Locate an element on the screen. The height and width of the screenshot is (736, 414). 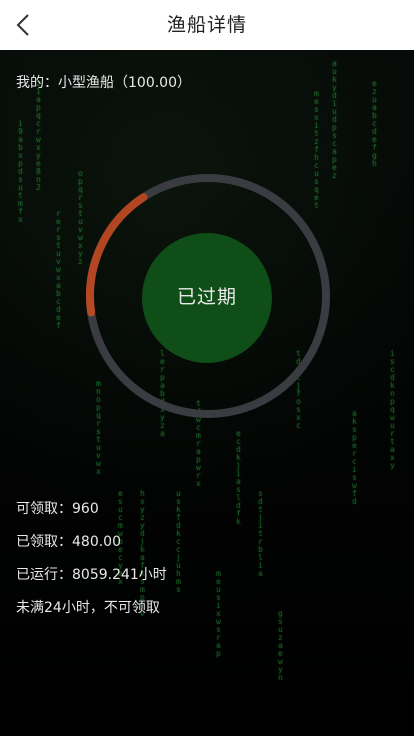
my-boat-label: 我的：小型渔船（100.00） is located at coordinates (103, 83).